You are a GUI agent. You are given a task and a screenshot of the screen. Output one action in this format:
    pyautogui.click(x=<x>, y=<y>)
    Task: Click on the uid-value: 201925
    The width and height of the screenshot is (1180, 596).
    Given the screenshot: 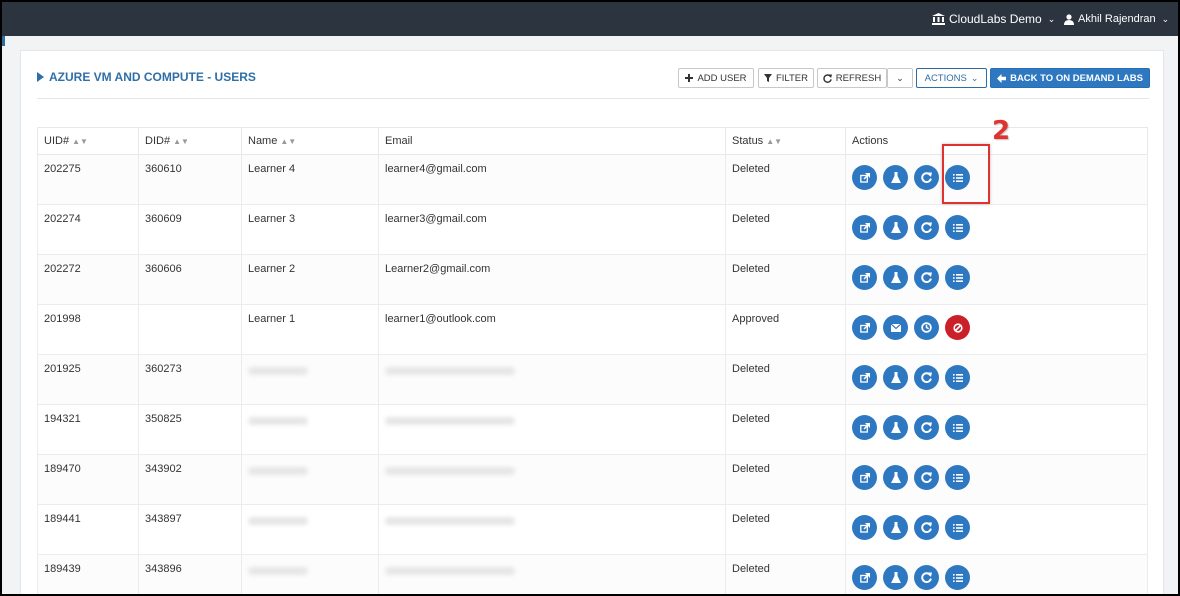 What is the action you would take?
    pyautogui.click(x=62, y=369)
    